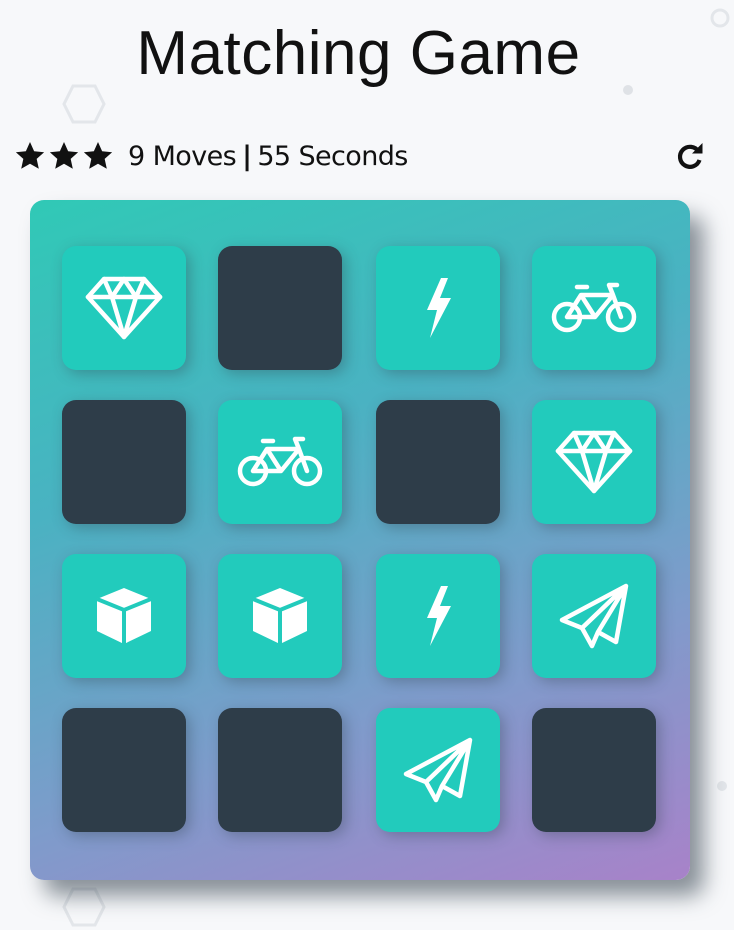 The image size is (734, 930). Describe the element at coordinates (358, 53) in the screenshot. I see `page-title: Matching Game` at that location.